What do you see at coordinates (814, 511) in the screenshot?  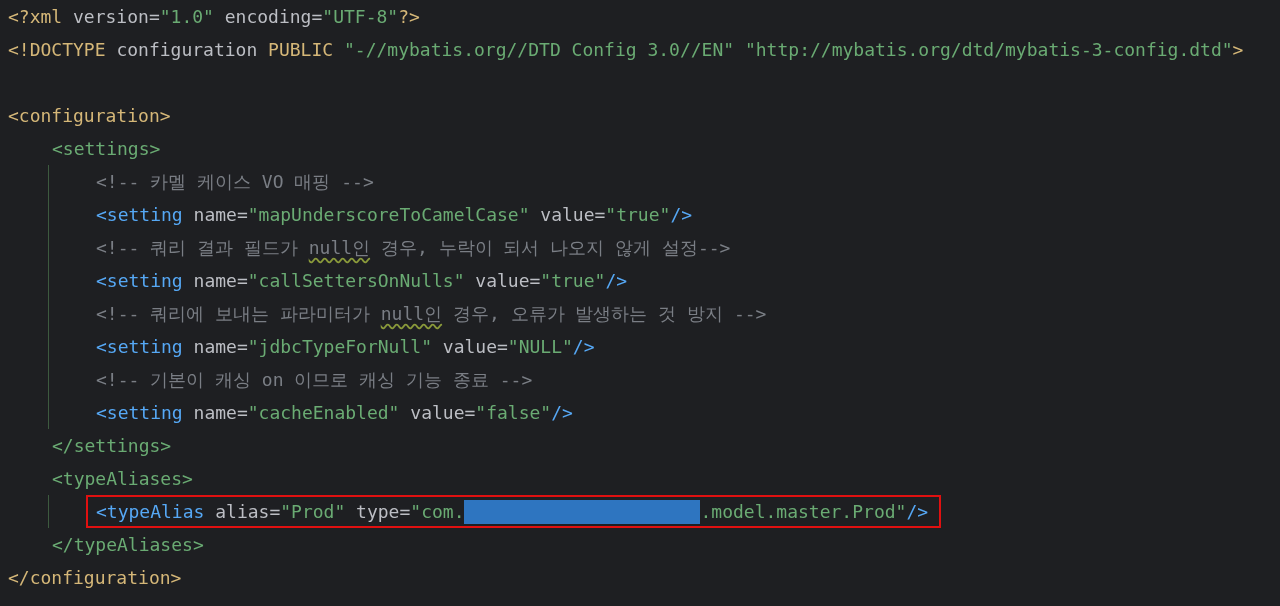 I see `code-line: .model.master.Prod"/>` at bounding box center [814, 511].